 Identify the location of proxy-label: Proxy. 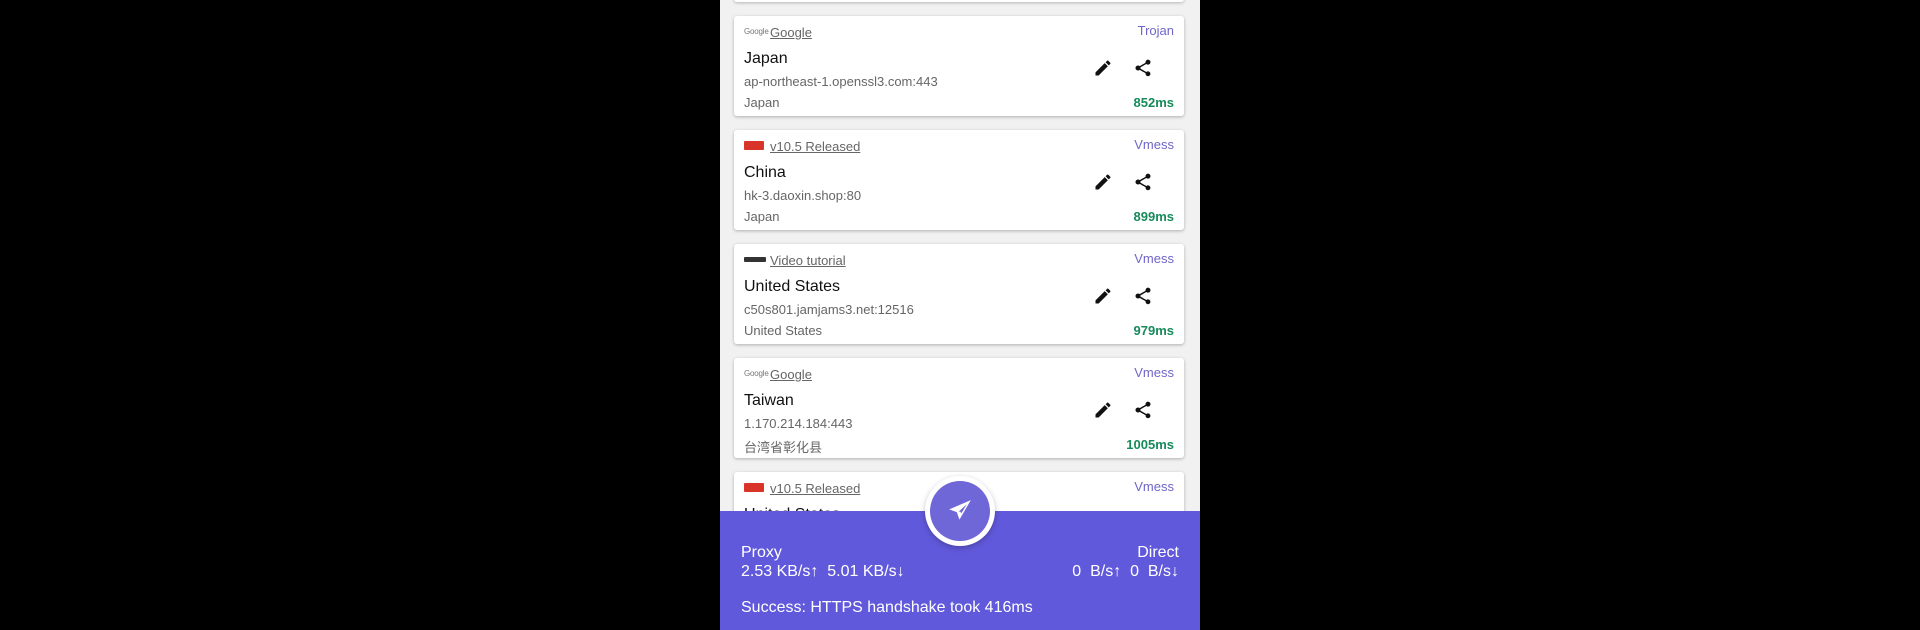
(761, 552).